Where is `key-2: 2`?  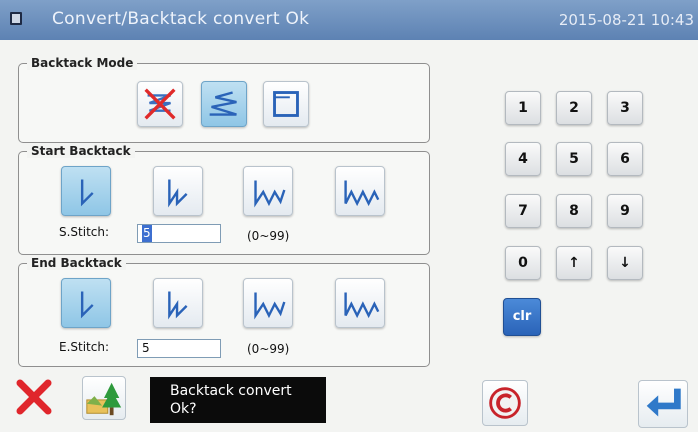 key-2: 2 is located at coordinates (574, 108).